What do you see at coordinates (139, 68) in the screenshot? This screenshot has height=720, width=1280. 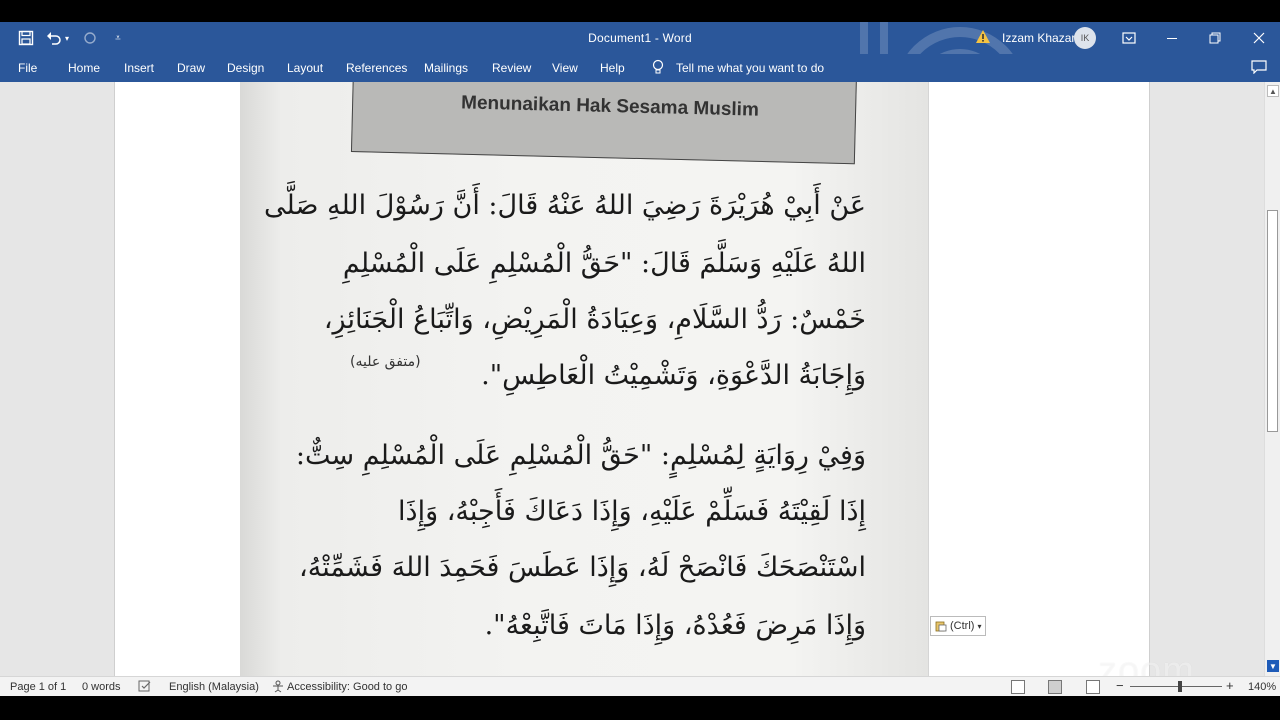 I see `tab-insert: Insert` at bounding box center [139, 68].